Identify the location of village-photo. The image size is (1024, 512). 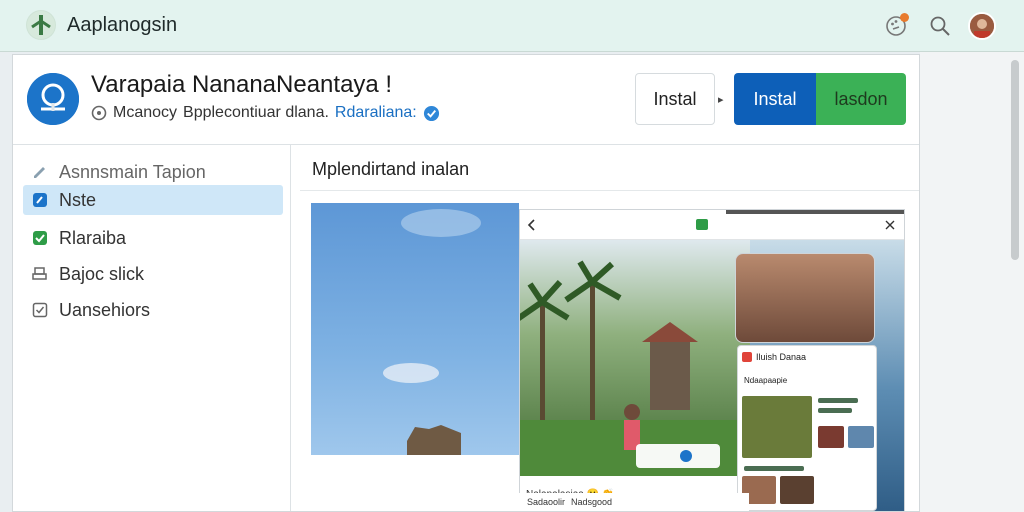
(632, 358).